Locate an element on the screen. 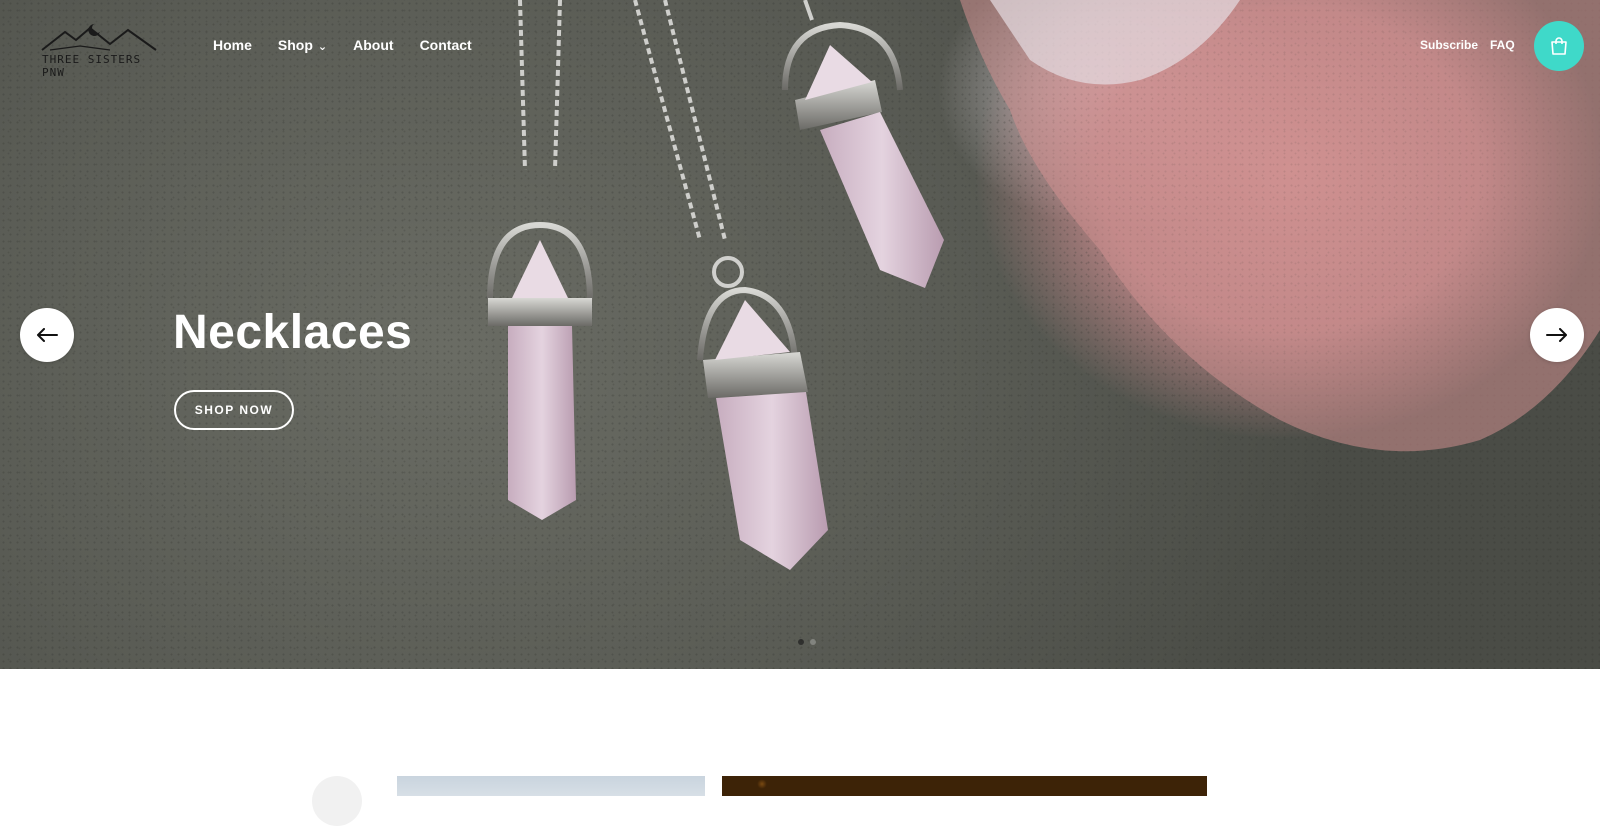 Image resolution: width=1600 pixels, height=826 pixels. main-navigation: Home Shop ⌄ About Contact is located at coordinates (355, 45).